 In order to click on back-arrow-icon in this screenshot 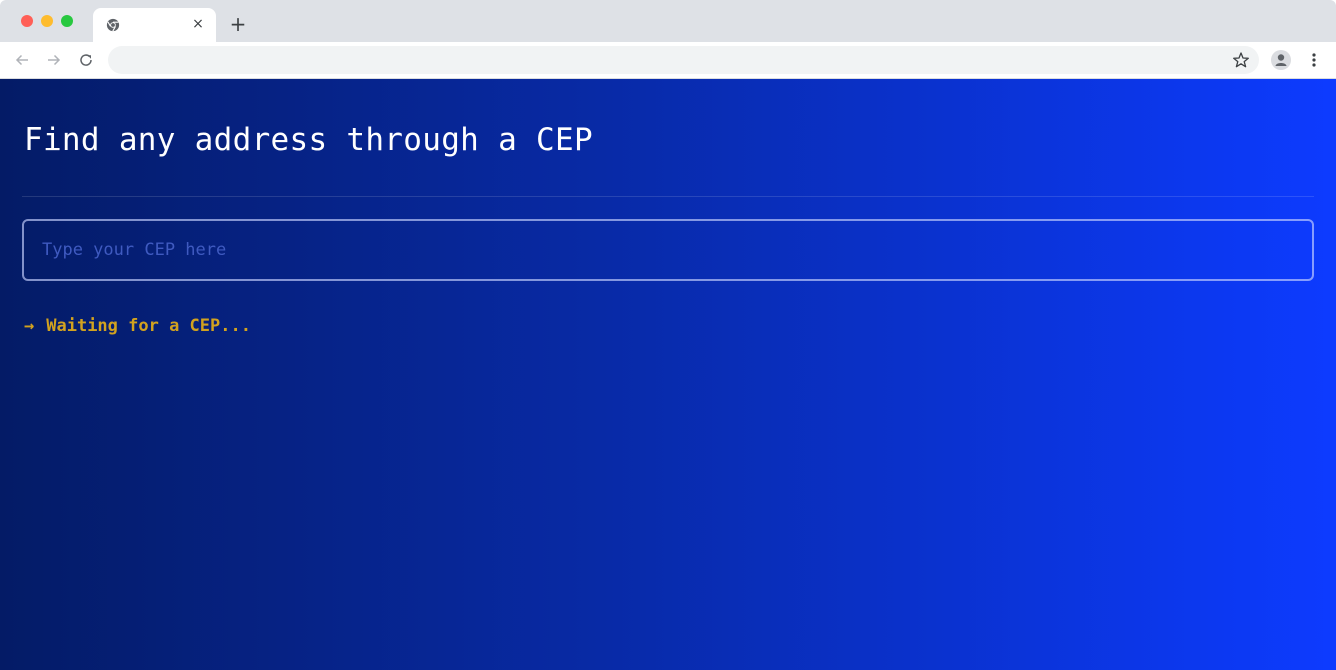, I will do `click(21, 60)`.